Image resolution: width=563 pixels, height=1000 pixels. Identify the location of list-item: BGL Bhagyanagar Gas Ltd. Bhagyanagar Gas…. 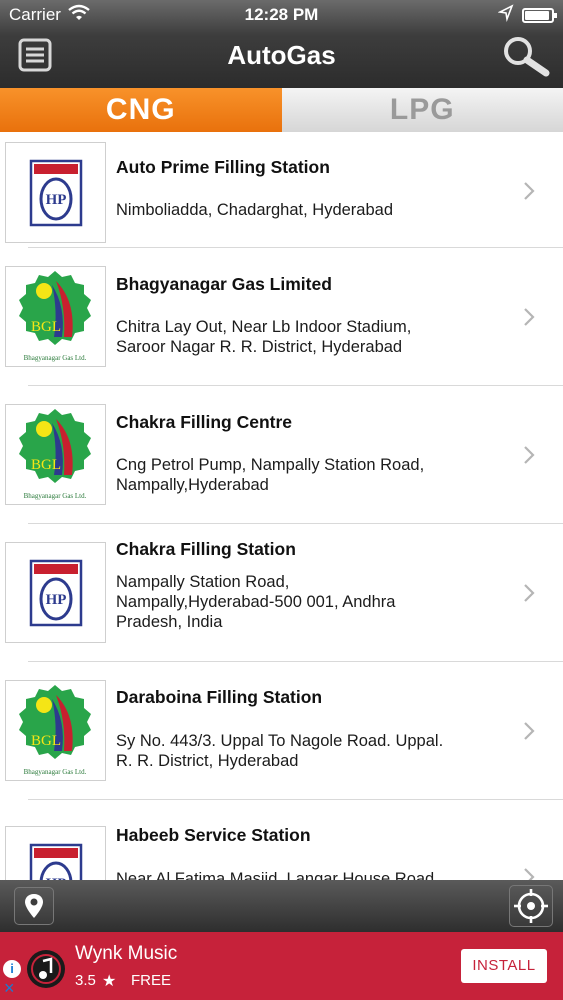
(281, 317).